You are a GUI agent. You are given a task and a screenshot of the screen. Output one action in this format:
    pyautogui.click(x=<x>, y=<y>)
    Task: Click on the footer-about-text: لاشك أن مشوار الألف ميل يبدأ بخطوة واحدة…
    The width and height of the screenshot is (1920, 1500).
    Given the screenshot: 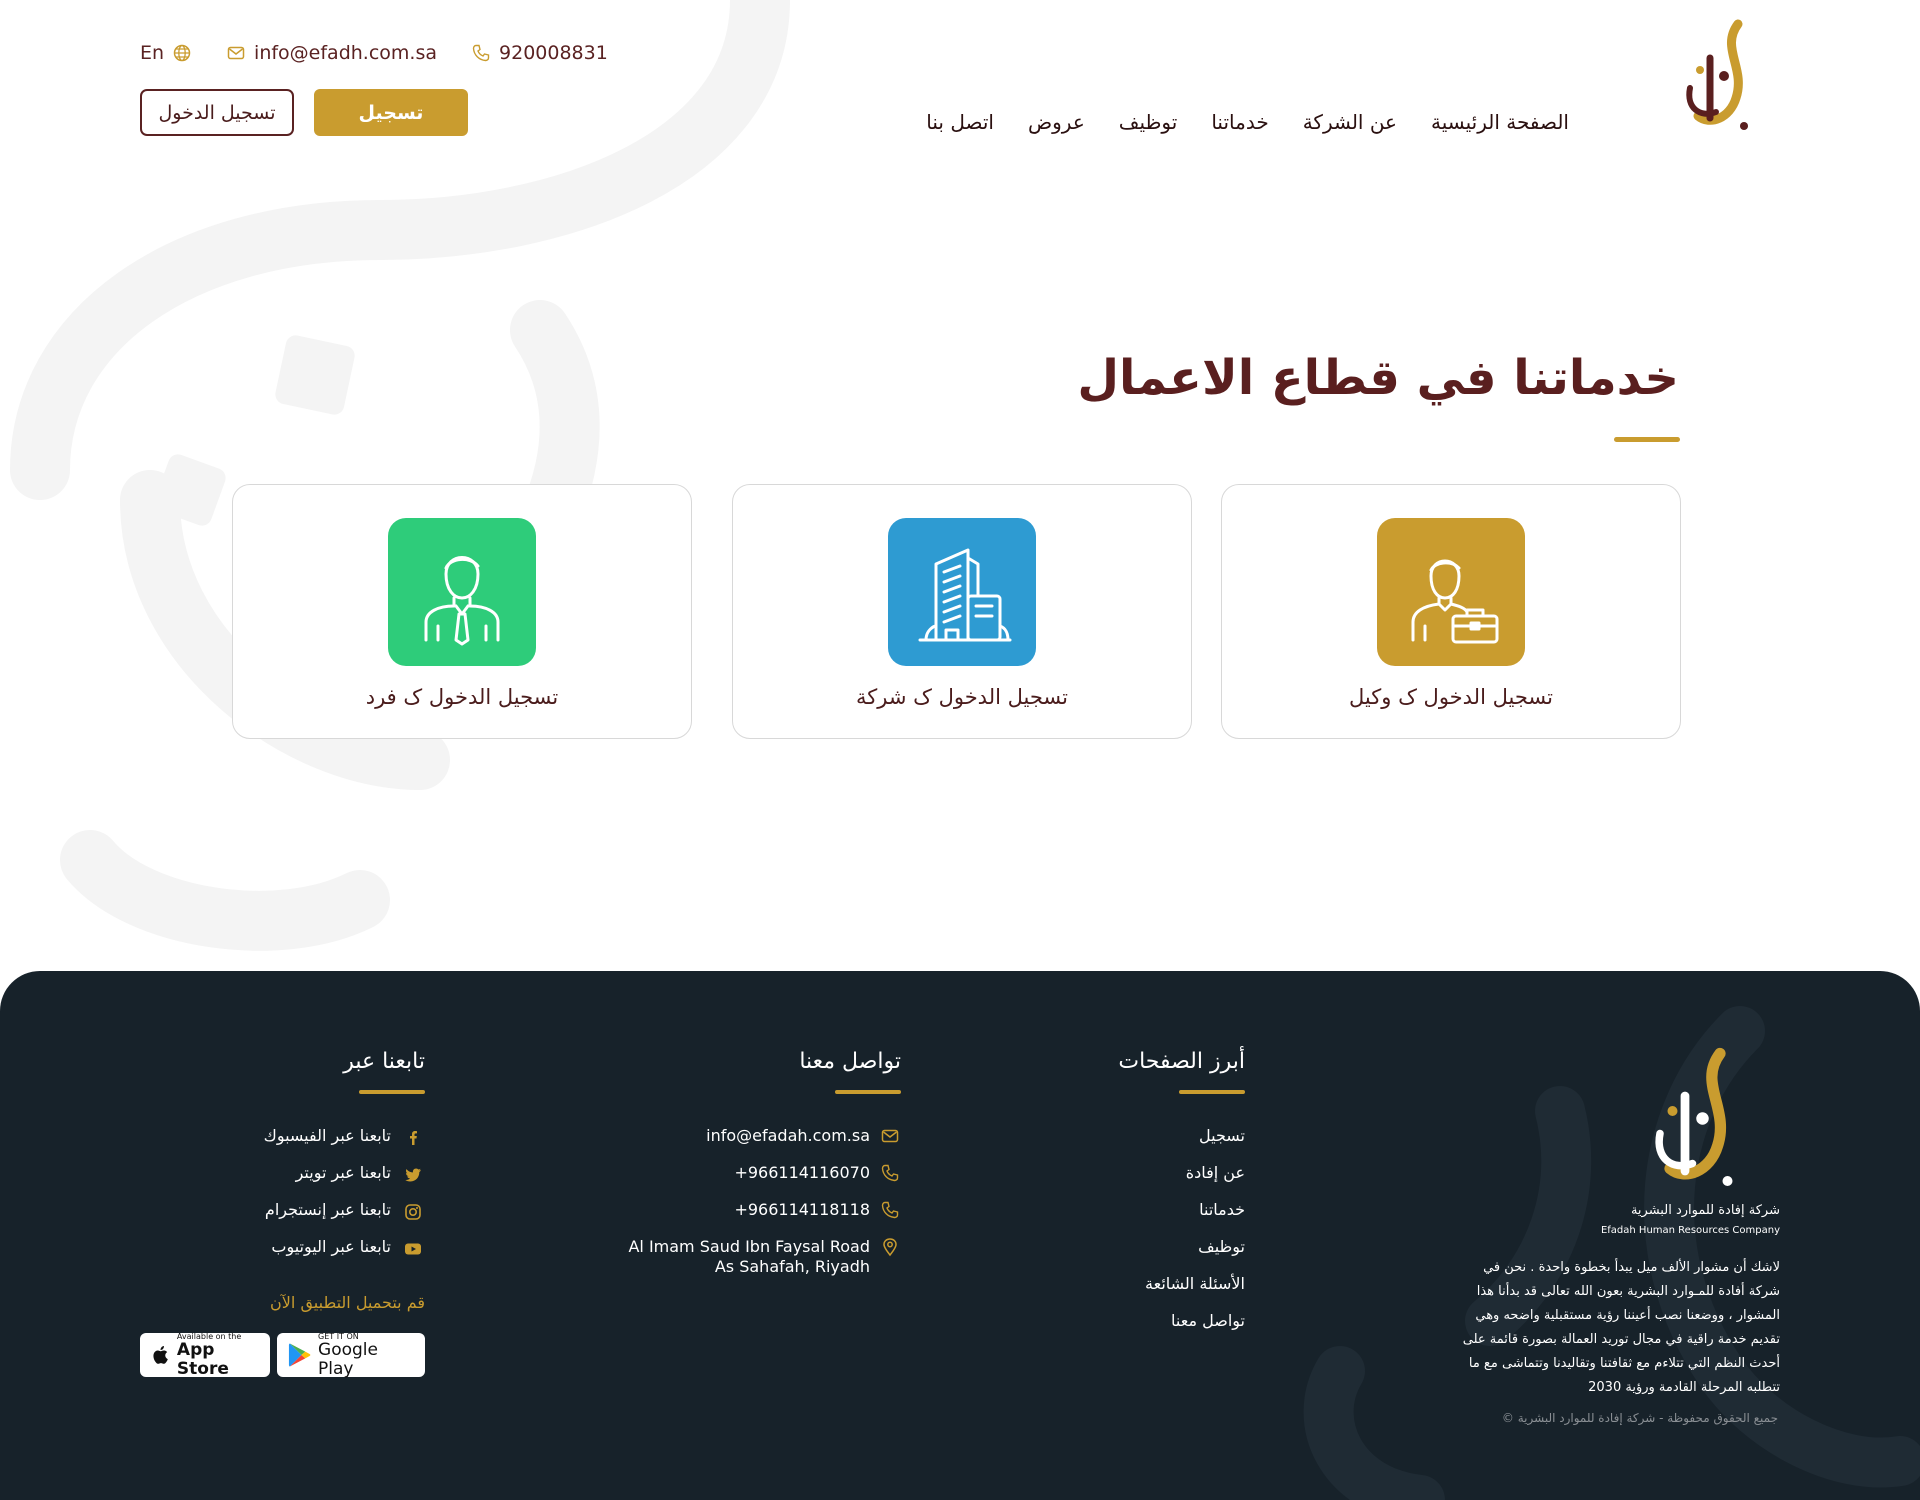 What is the action you would take?
    pyautogui.click(x=1621, y=1327)
    